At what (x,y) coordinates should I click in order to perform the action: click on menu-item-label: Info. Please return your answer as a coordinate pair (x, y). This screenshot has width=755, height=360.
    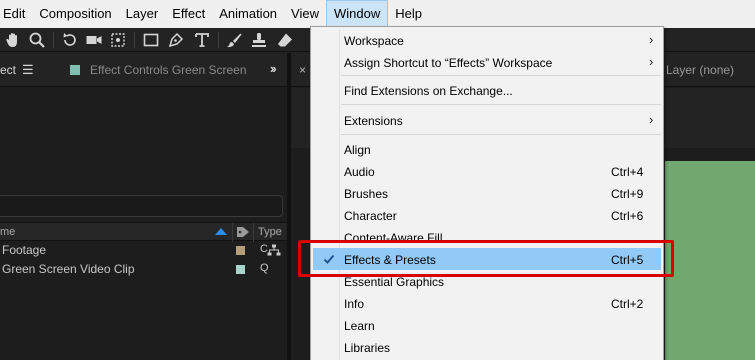
    Looking at the image, I should click on (354, 304).